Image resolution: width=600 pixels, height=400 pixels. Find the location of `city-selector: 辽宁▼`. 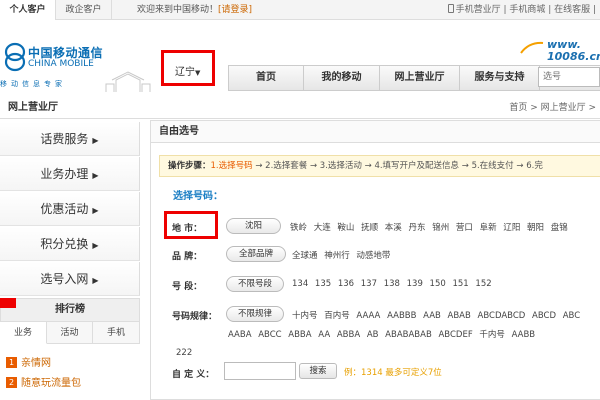

city-selector: 辽宁▼ is located at coordinates (188, 68).